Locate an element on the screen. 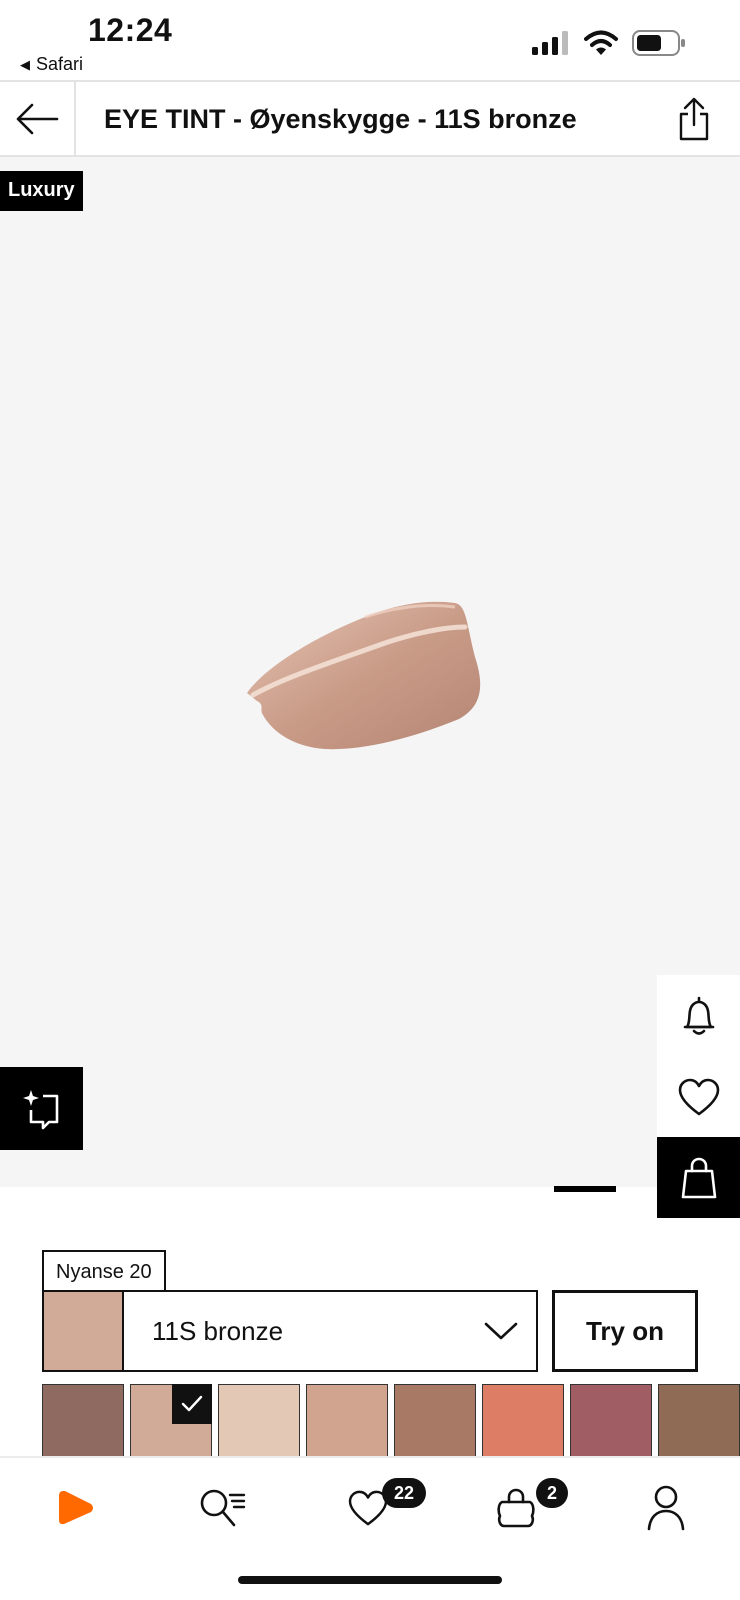  product-swatch-image is located at coordinates (364, 675).